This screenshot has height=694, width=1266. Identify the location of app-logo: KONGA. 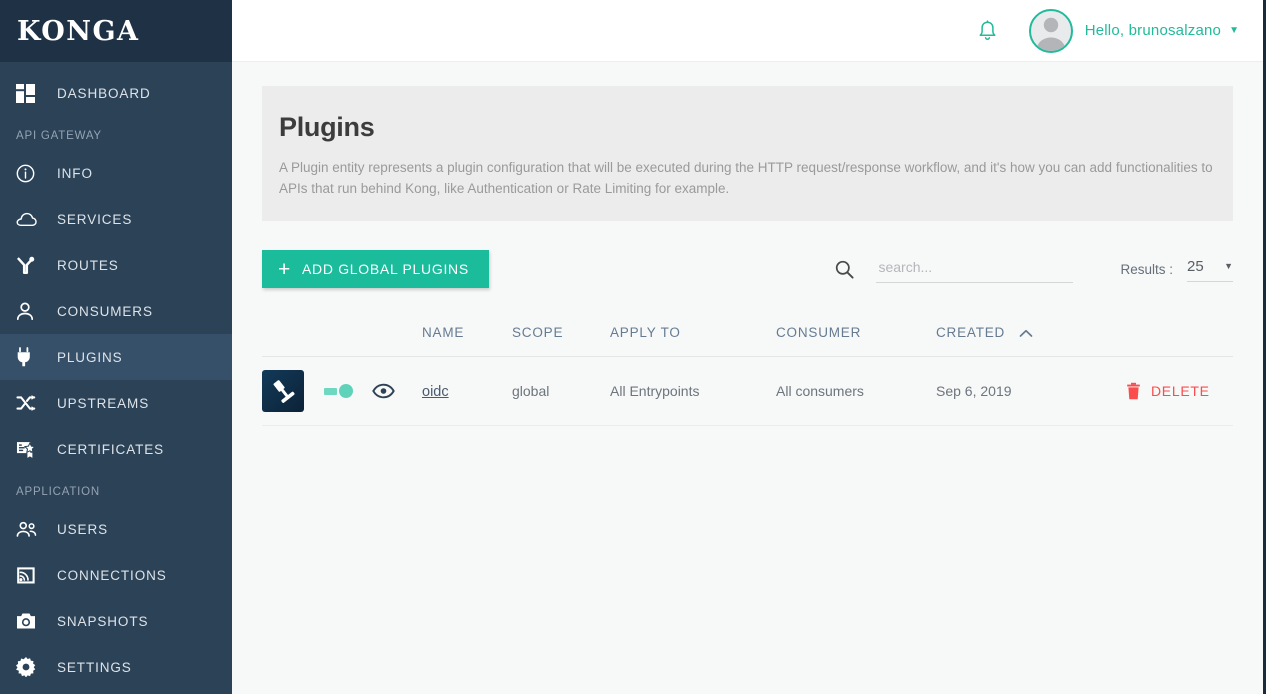
(116, 31).